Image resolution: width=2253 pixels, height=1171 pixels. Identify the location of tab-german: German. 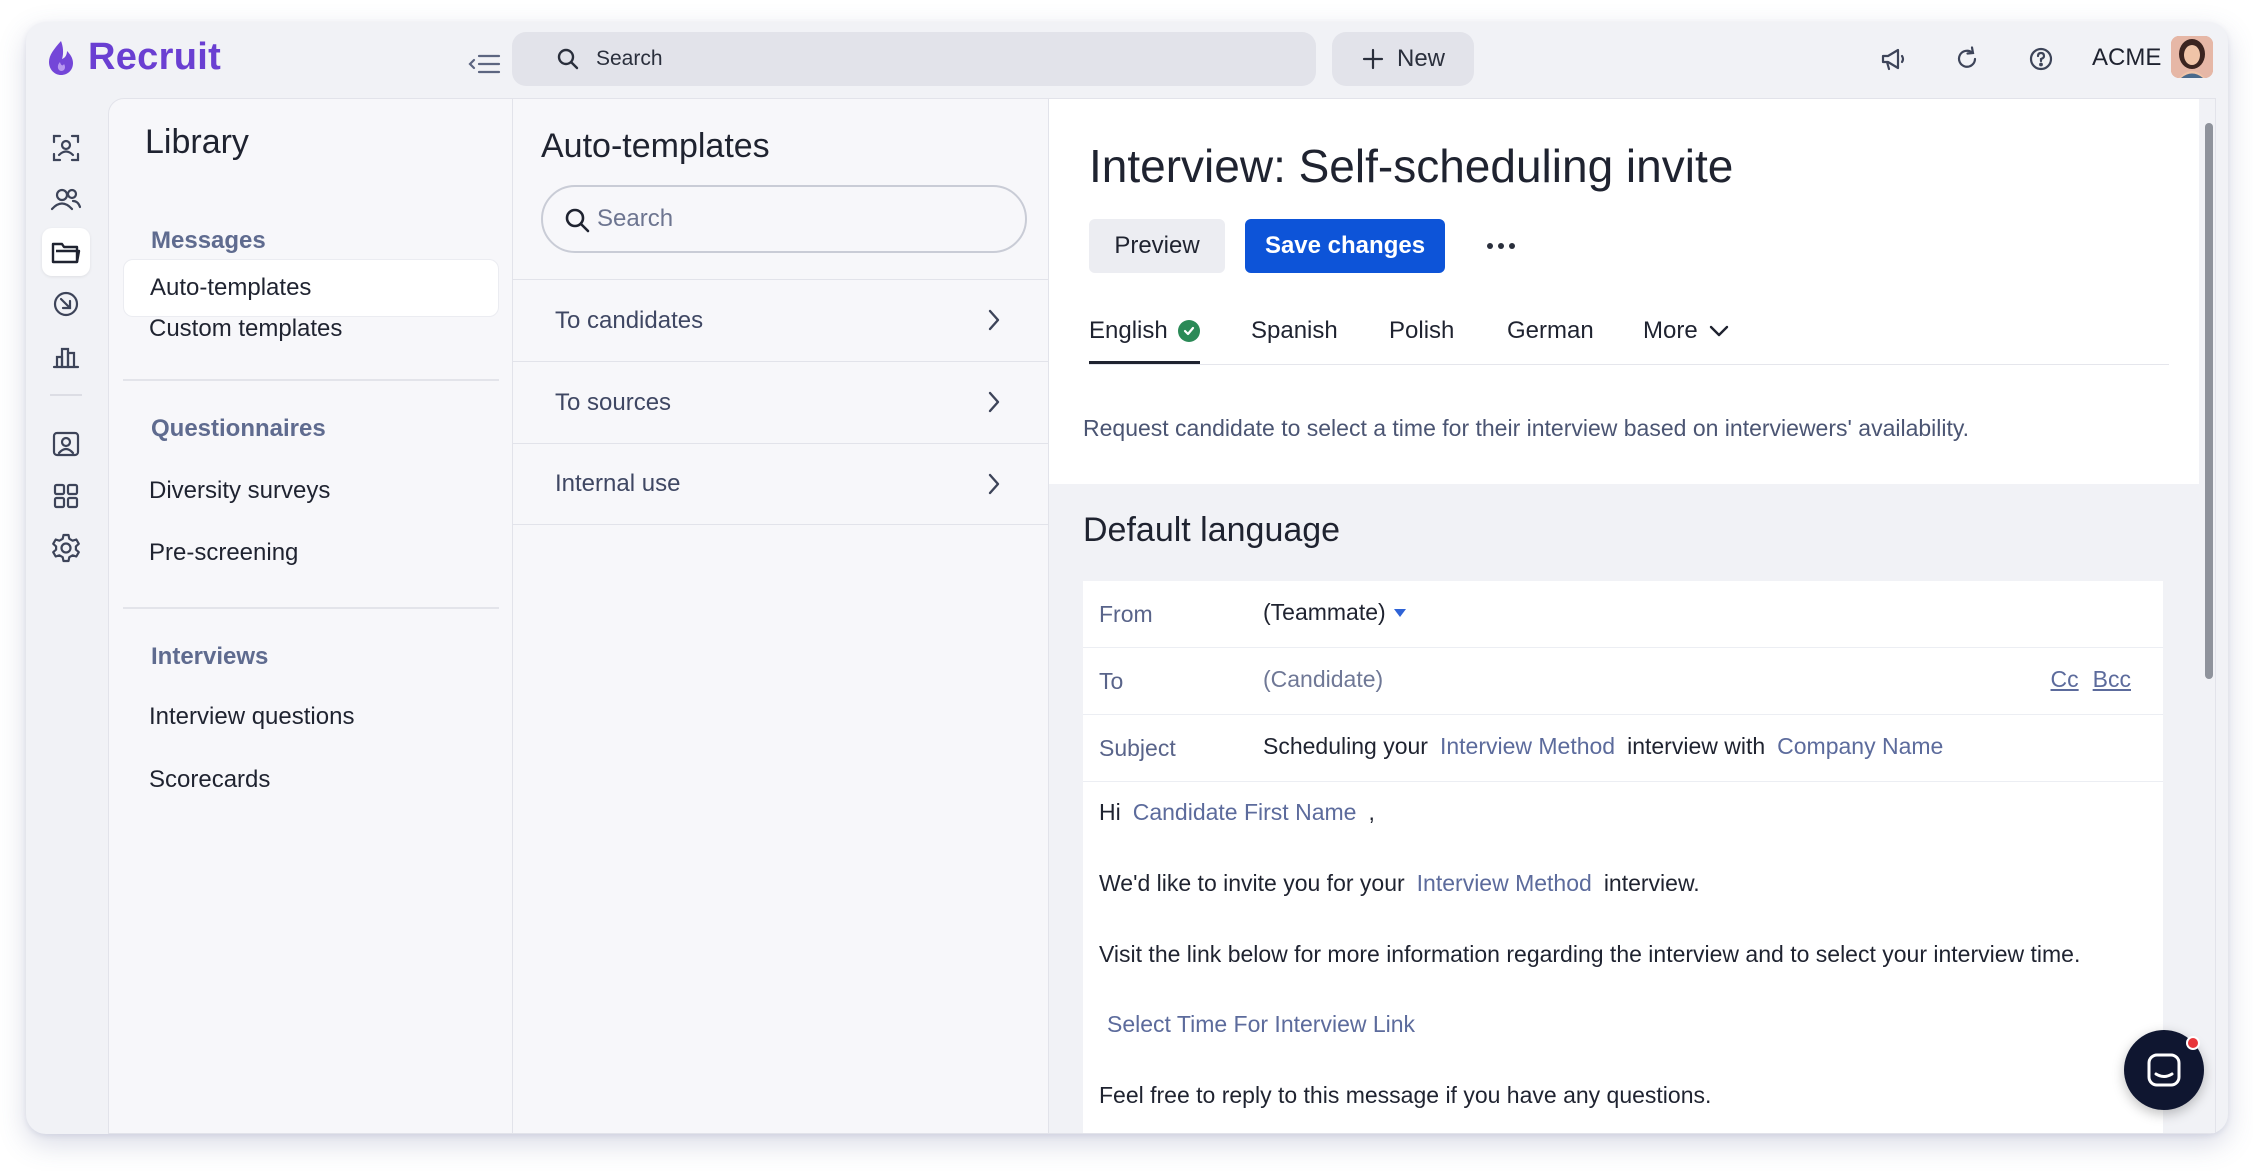
(1550, 331).